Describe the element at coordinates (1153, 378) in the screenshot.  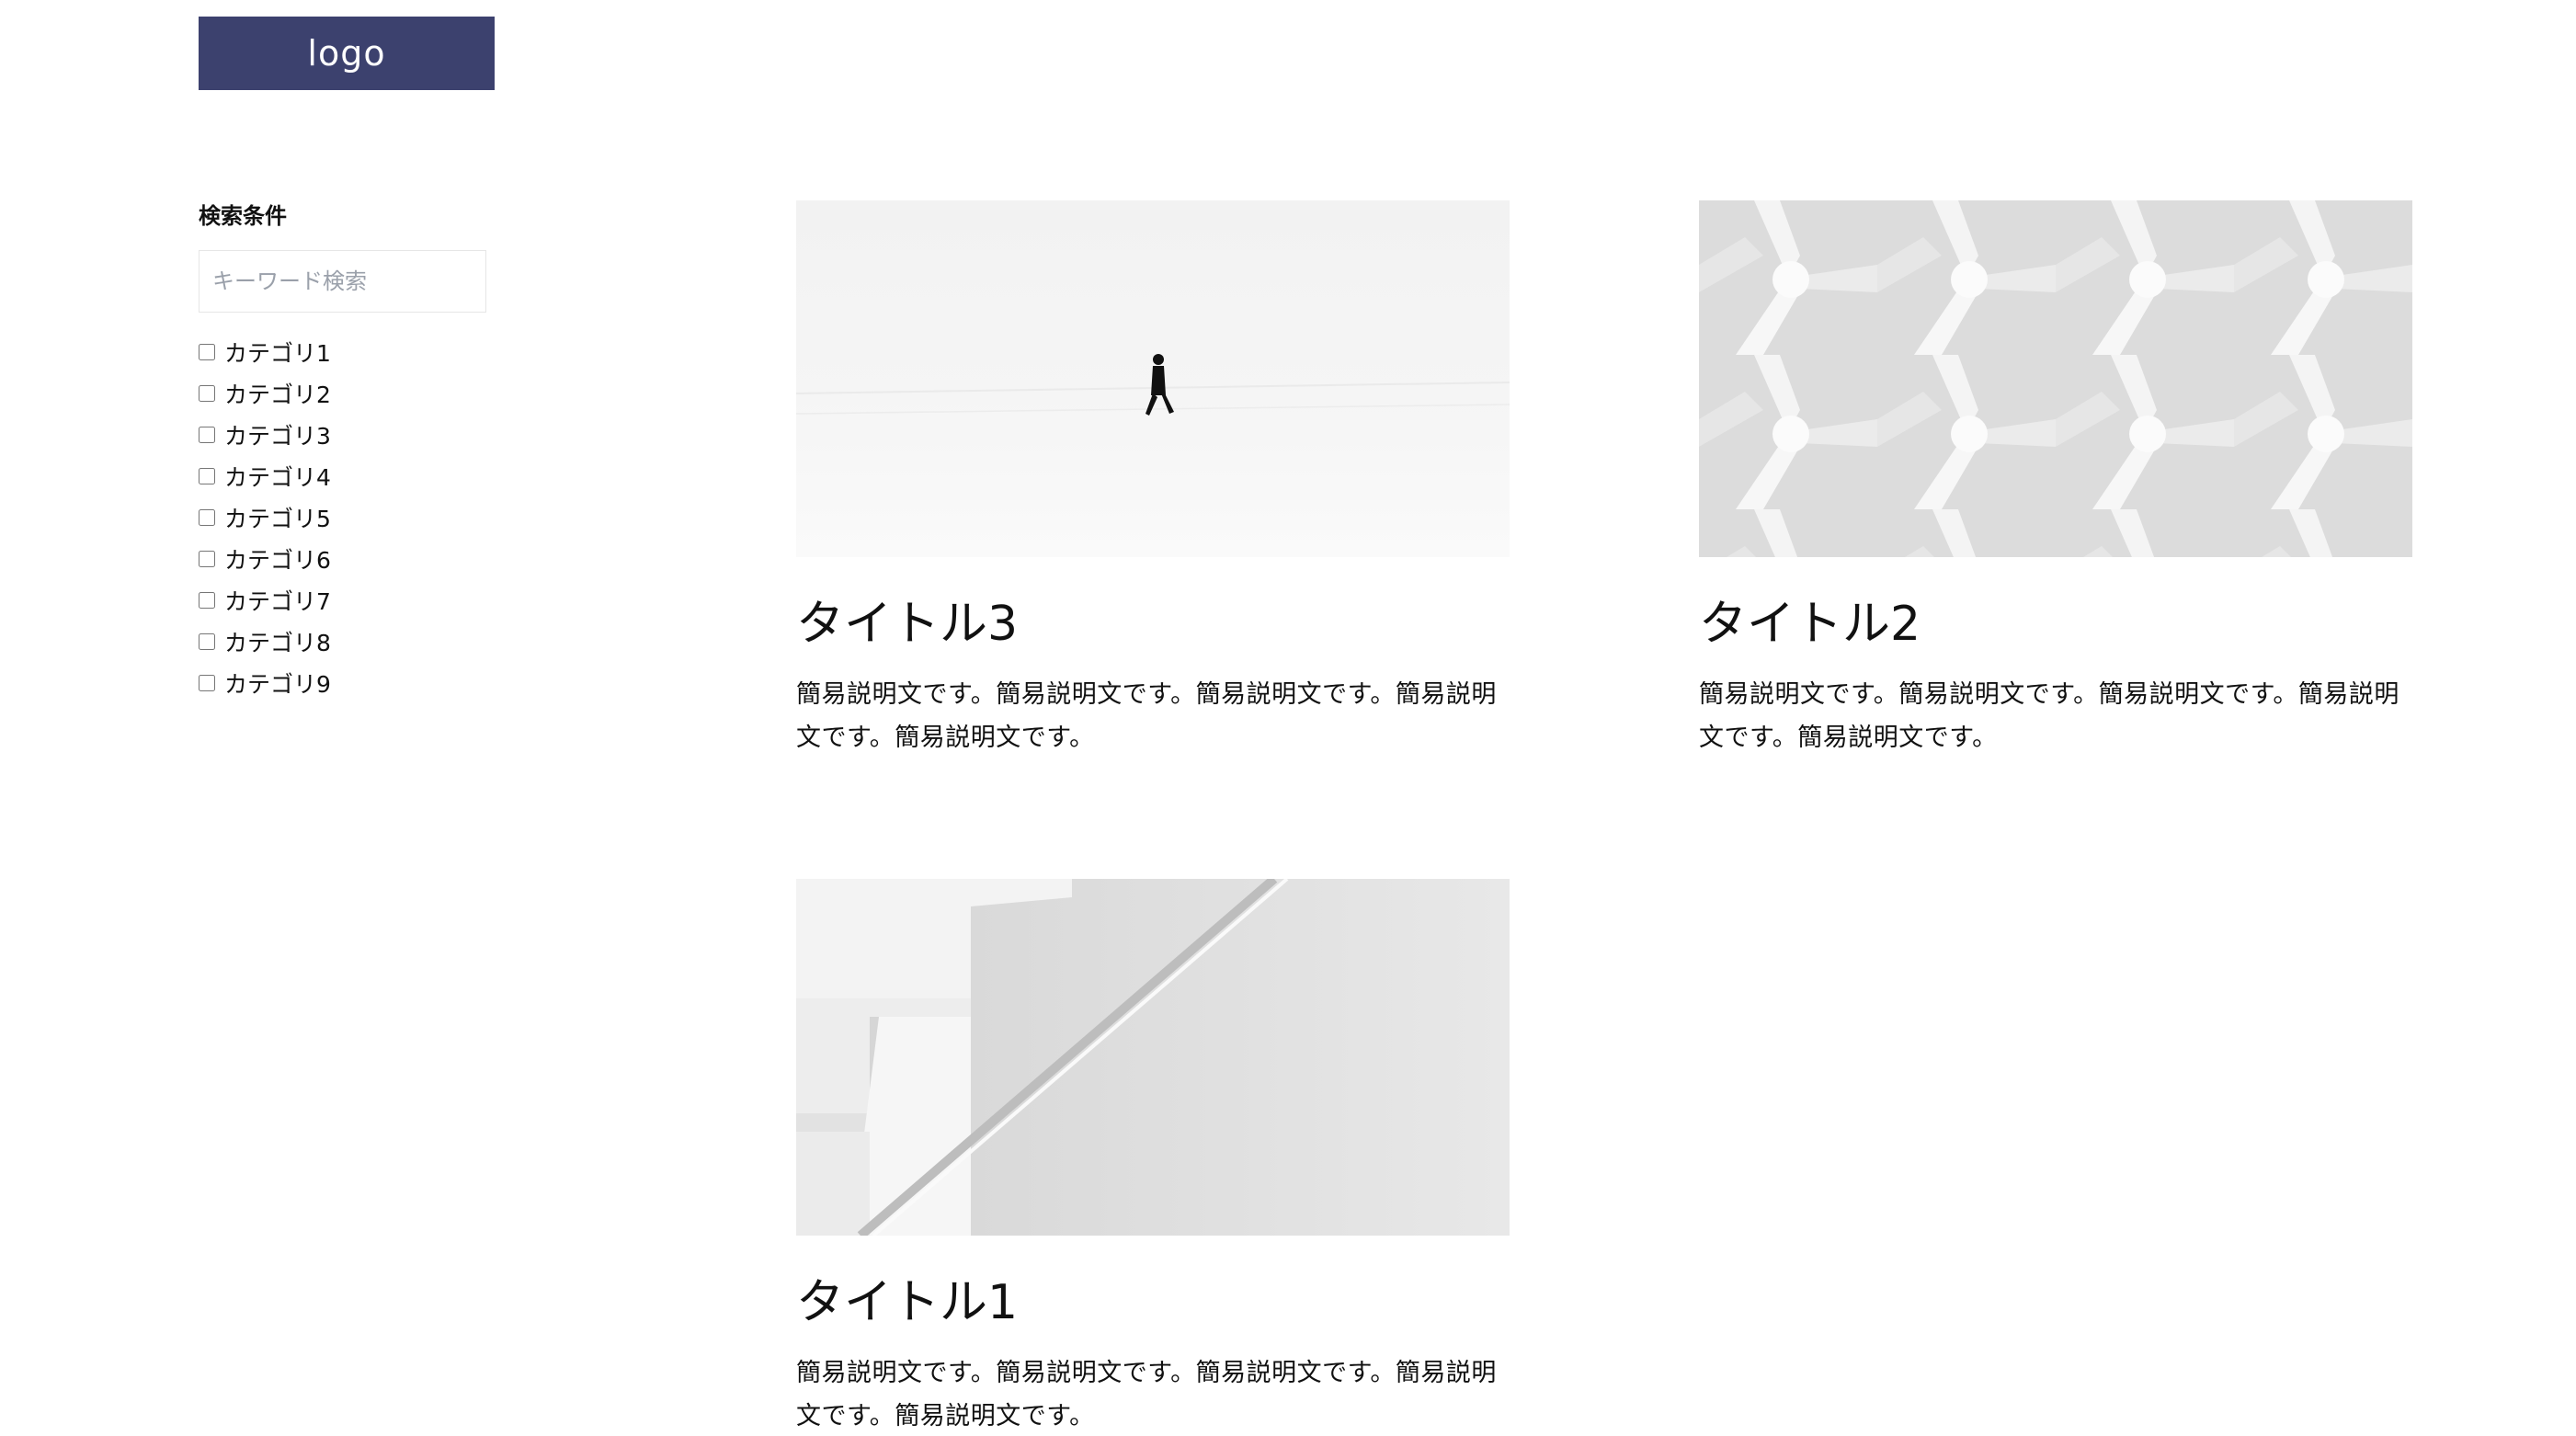
I see `card-image-snow-walker` at that location.